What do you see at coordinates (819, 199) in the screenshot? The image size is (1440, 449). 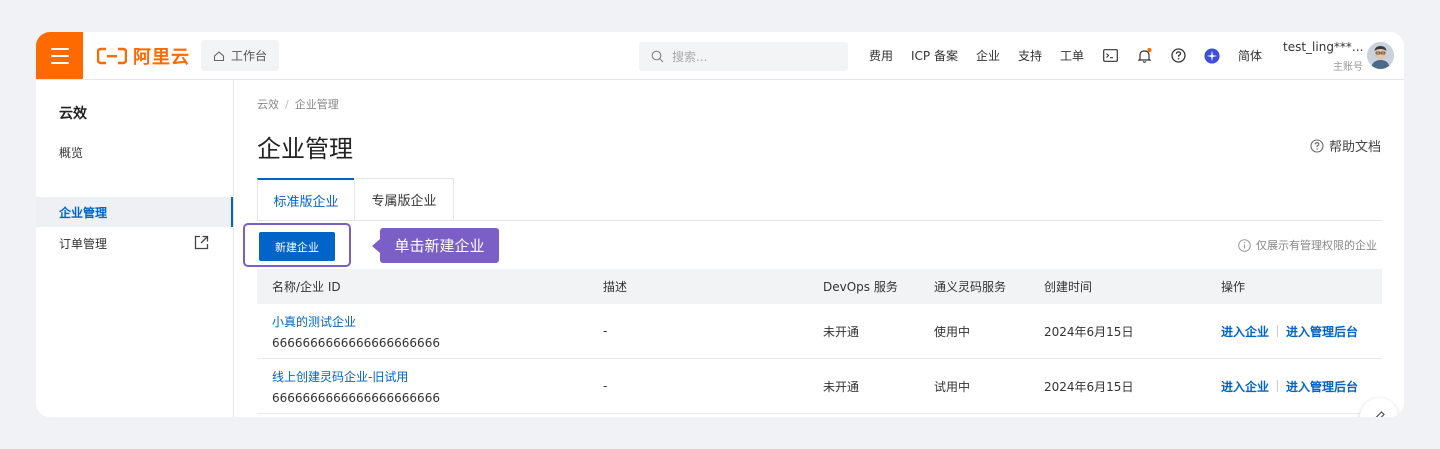 I see `tab-bar: 标准版企业 专属版企业` at bounding box center [819, 199].